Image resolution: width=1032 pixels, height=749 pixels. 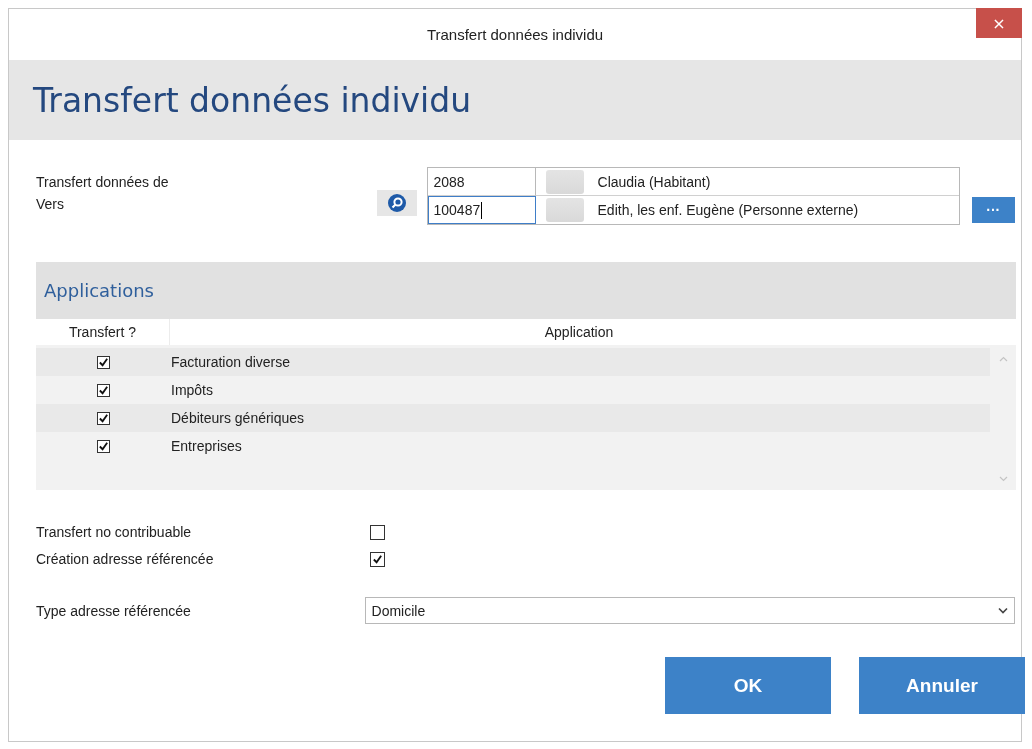 I want to click on chevron-down-icon, so click(x=1003, y=610).